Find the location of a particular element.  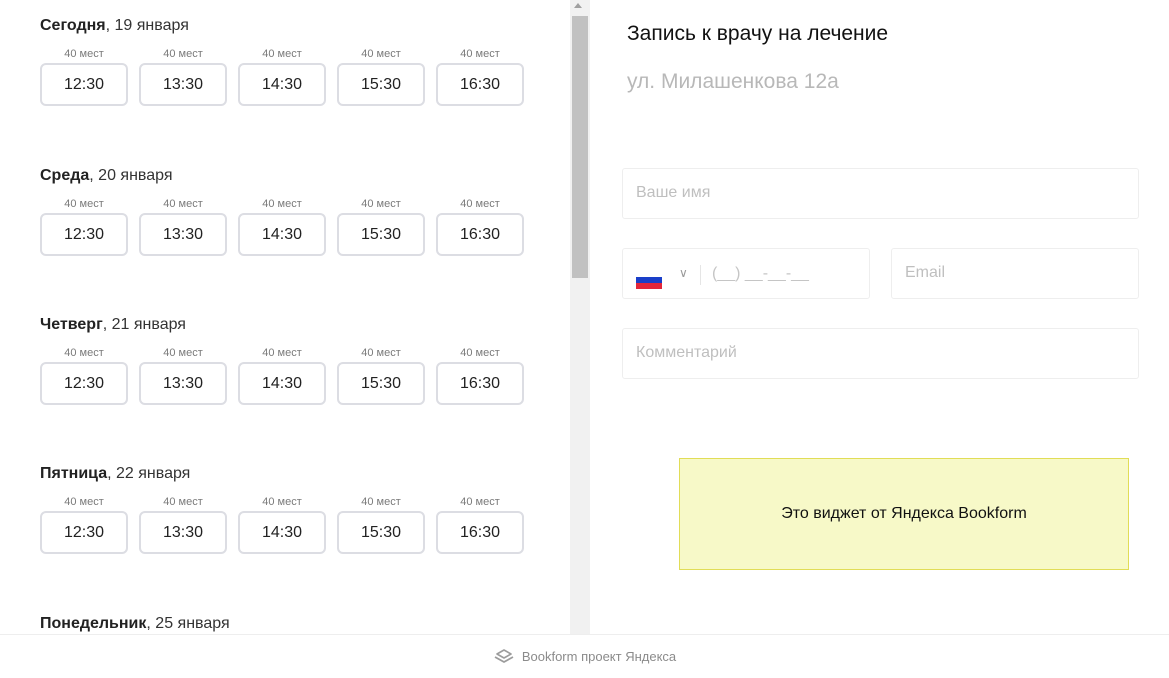

day-date: , 22 января is located at coordinates (149, 473).